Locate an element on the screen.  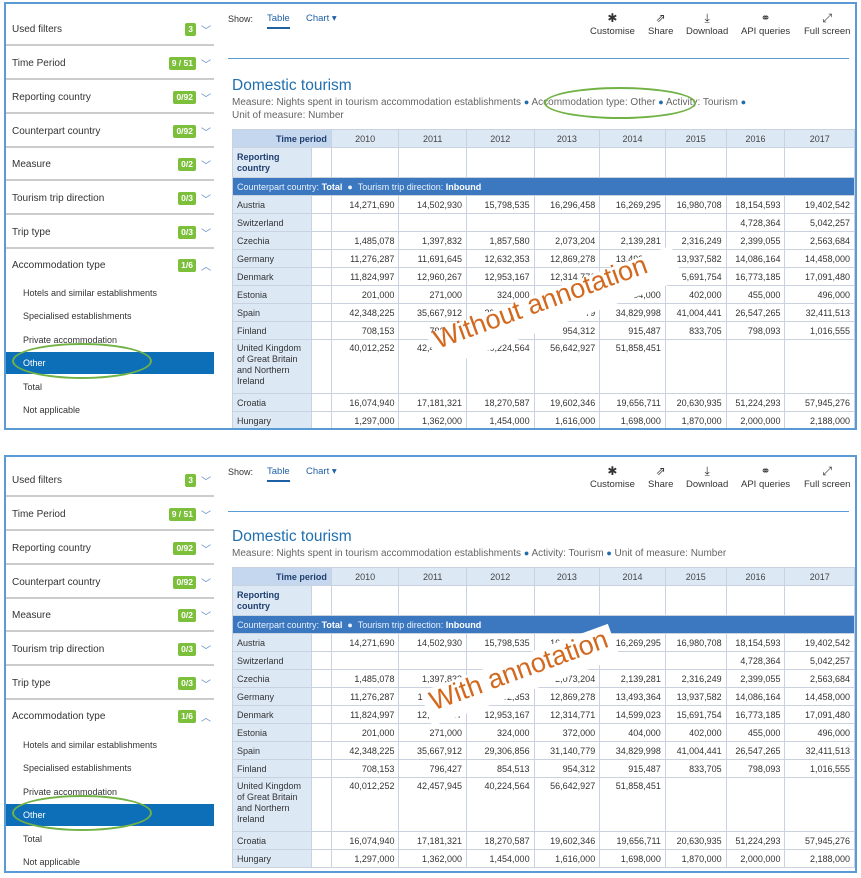
table-cell: 1,857,580 is located at coordinates (500, 240).